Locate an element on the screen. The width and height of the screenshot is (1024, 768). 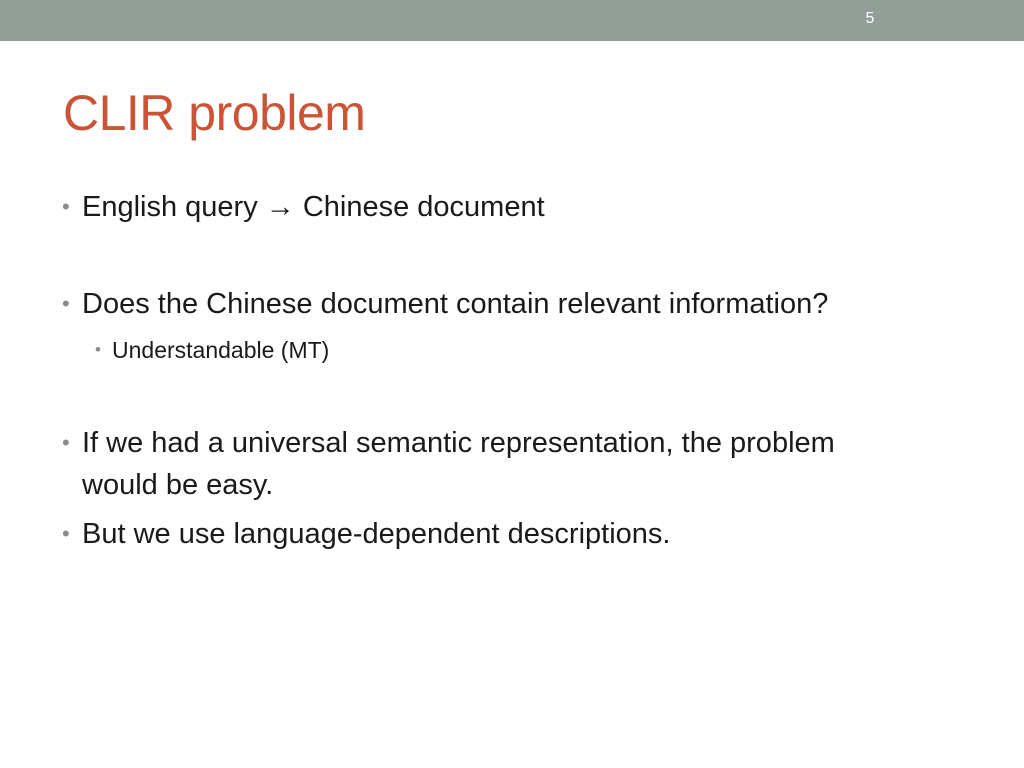
slide-title: CLIR problem is located at coordinates (214, 113).